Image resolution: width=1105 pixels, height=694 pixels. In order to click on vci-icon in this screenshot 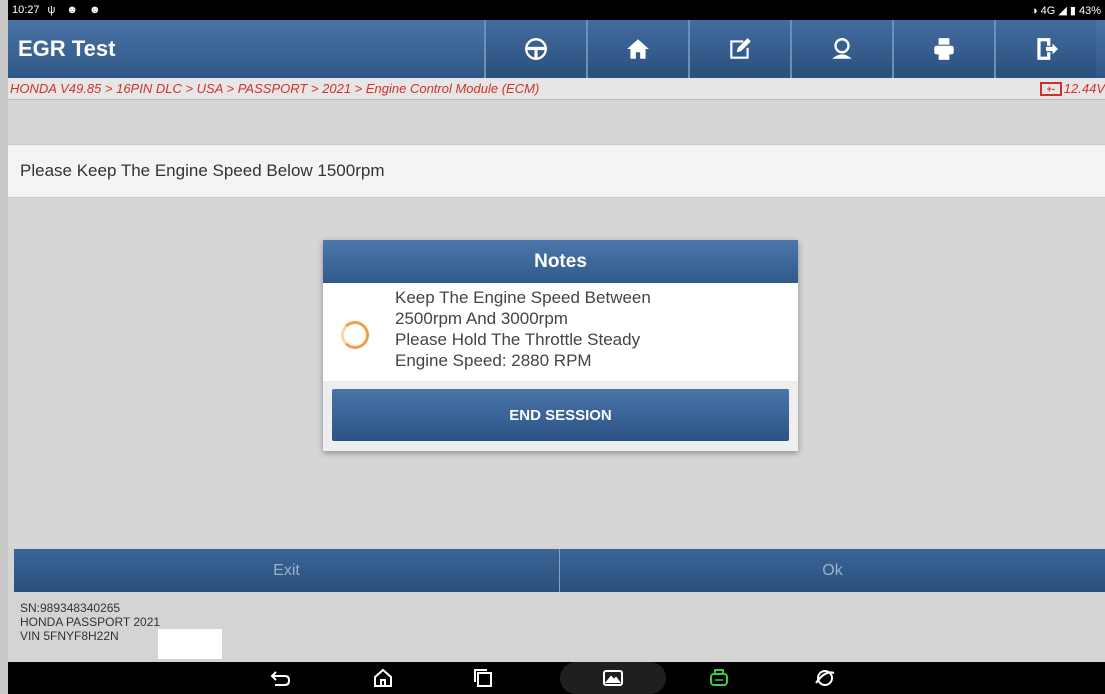, I will do `click(719, 677)`.